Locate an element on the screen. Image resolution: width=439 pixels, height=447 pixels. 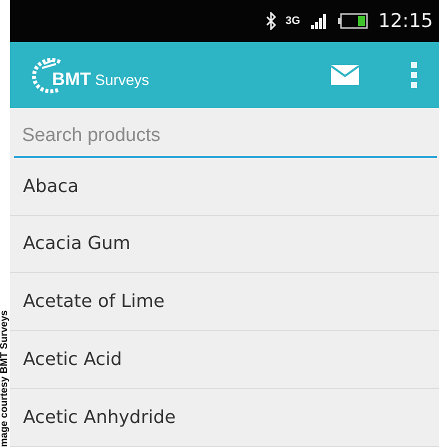
network-type: 3G is located at coordinates (293, 20).